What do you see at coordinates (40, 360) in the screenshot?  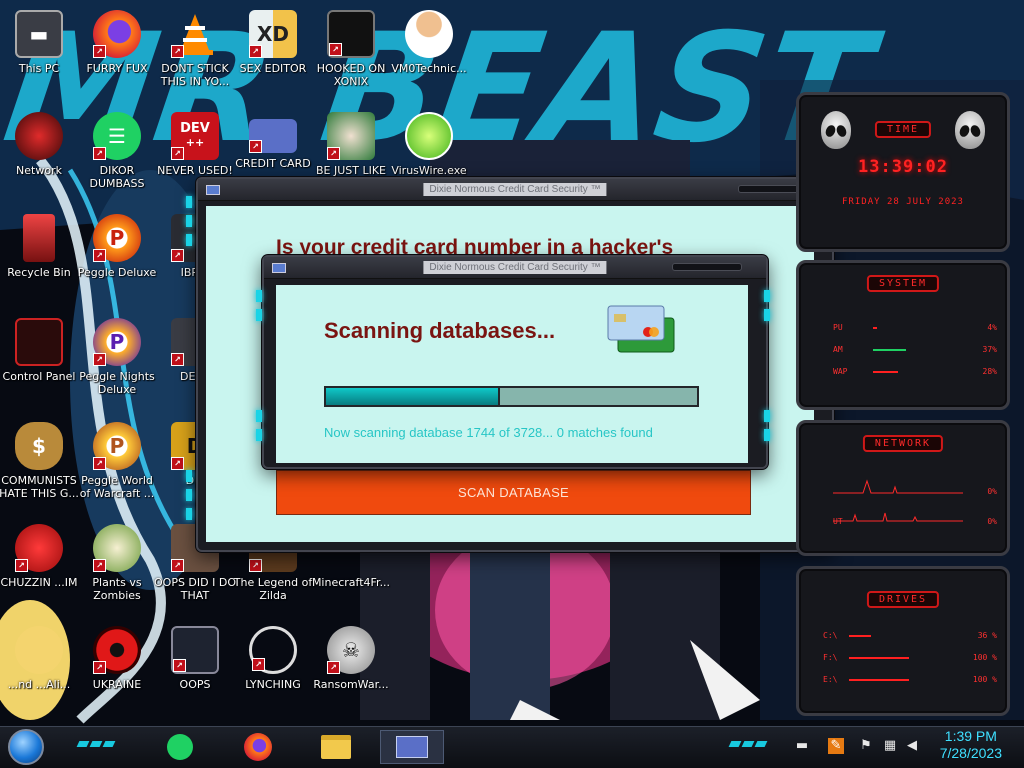 I see `desktop-icon-control-panel: Control Panel` at bounding box center [40, 360].